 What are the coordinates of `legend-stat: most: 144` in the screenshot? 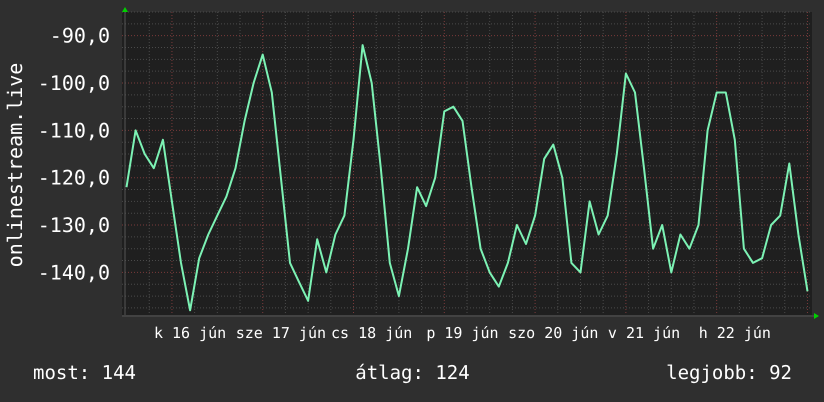 It's located at (84, 373).